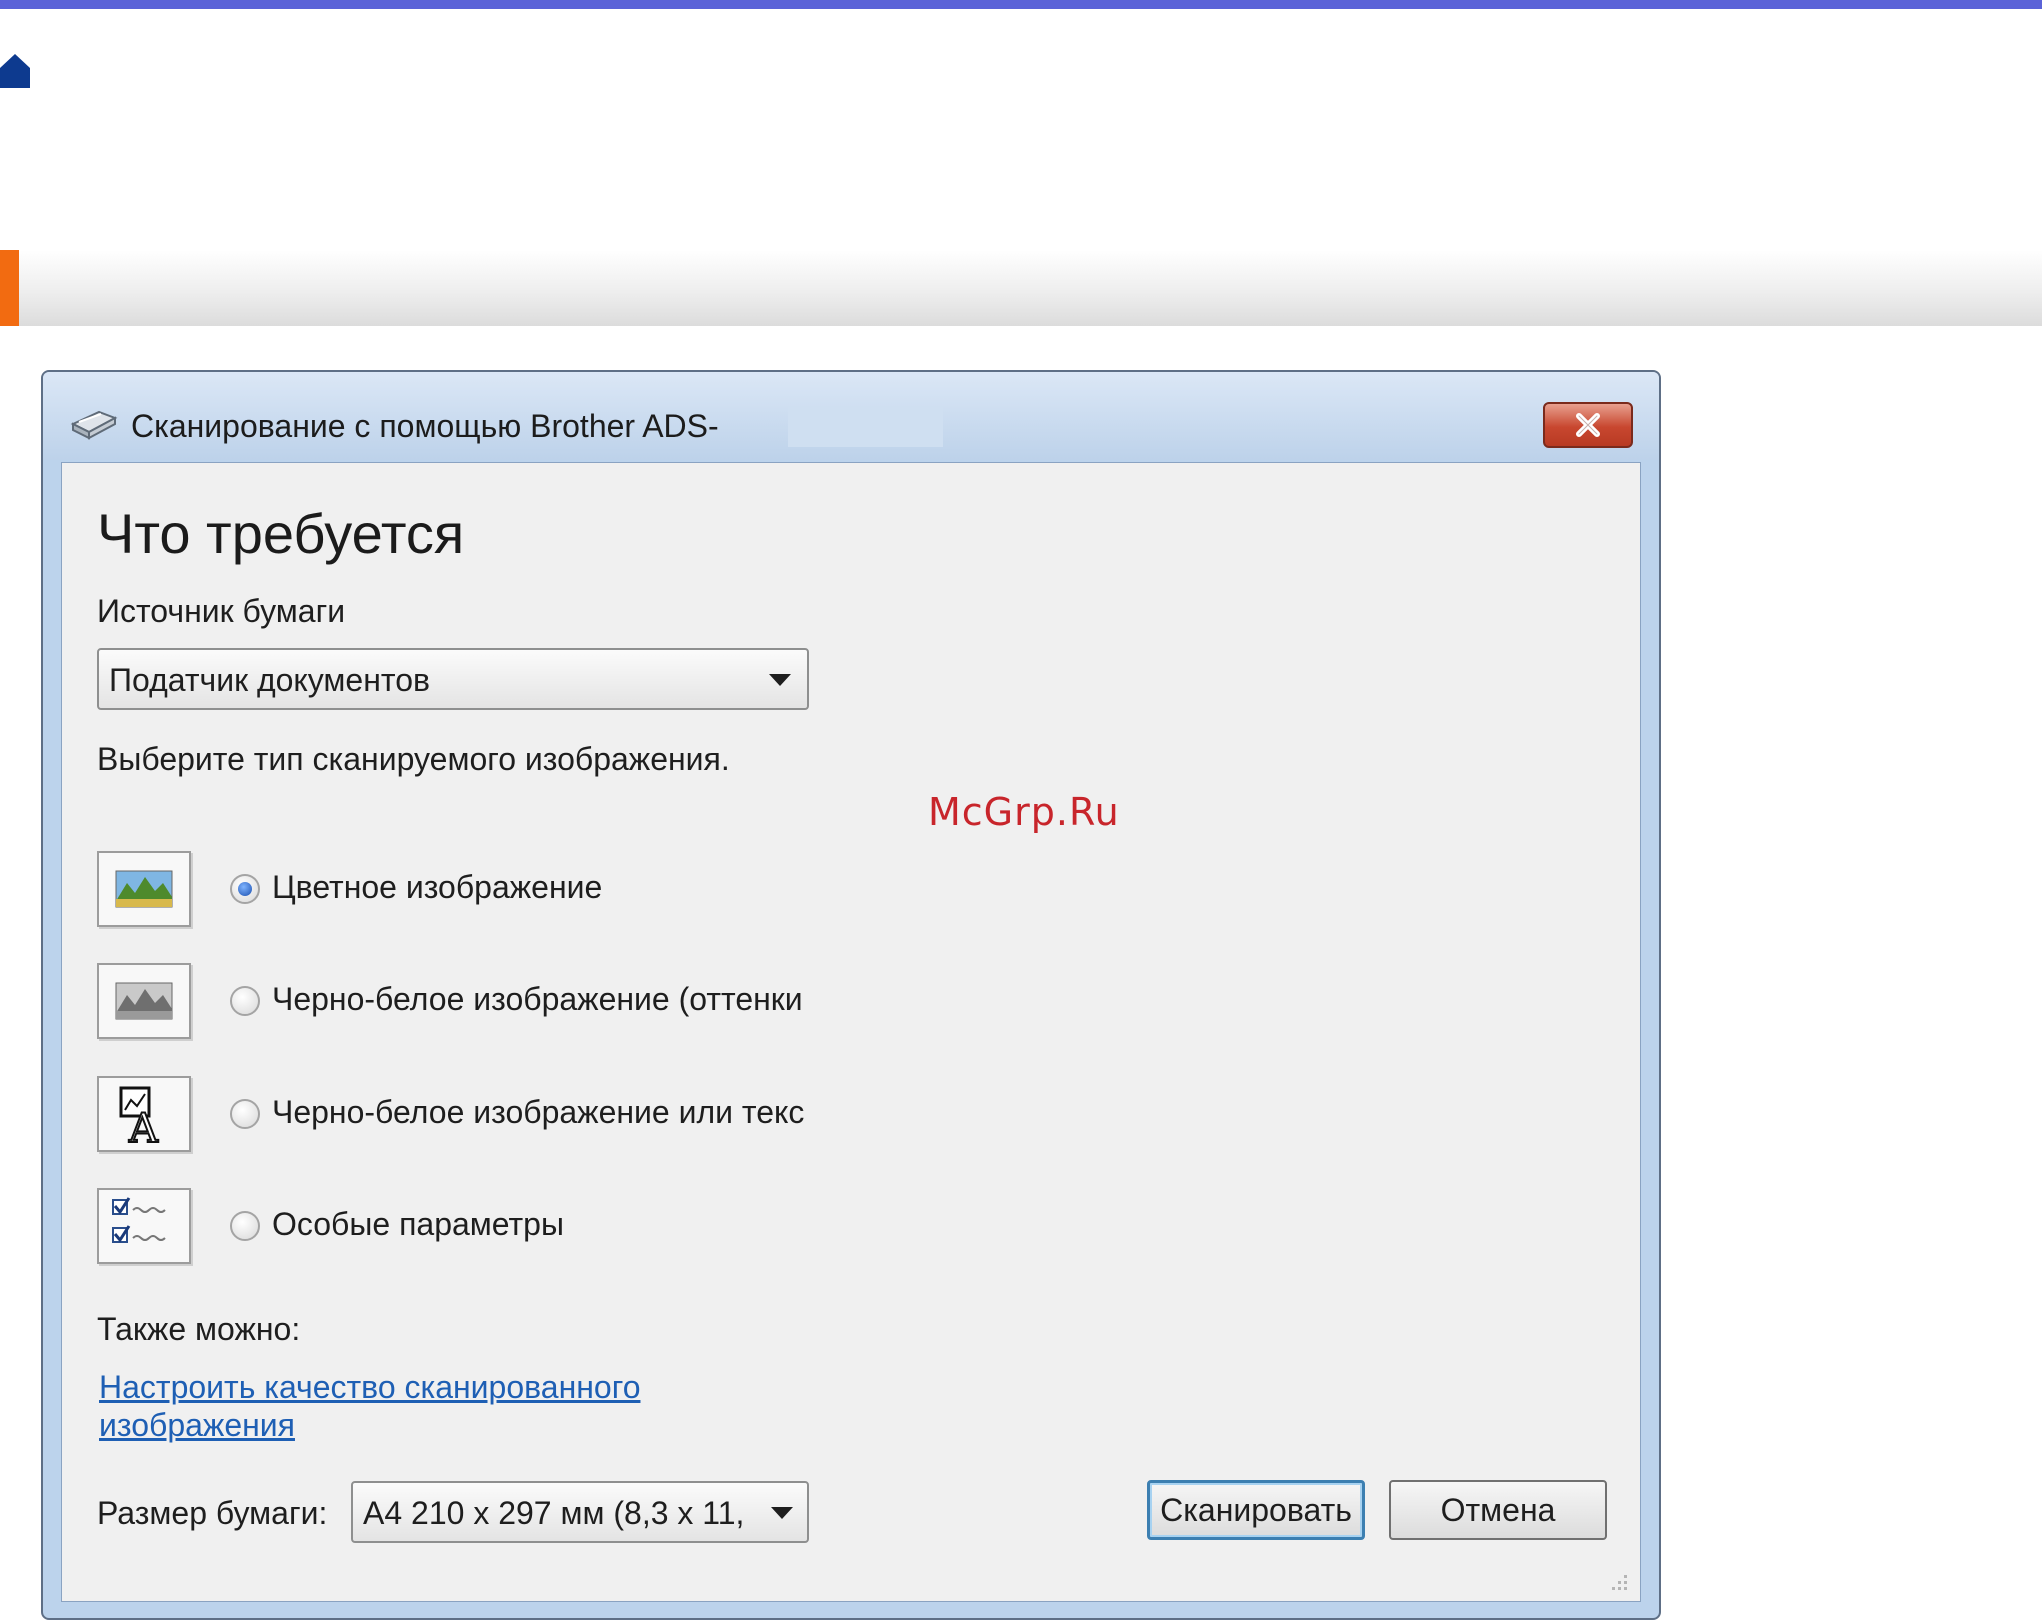  Describe the element at coordinates (1024, 812) in the screenshot. I see `watermark: McGrp.Ru` at that location.